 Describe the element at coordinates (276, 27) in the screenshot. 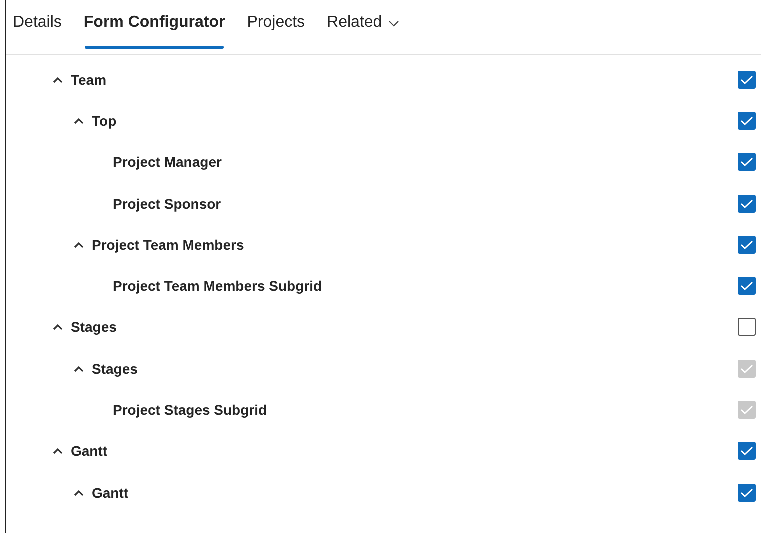

I see `tab: Projects` at that location.